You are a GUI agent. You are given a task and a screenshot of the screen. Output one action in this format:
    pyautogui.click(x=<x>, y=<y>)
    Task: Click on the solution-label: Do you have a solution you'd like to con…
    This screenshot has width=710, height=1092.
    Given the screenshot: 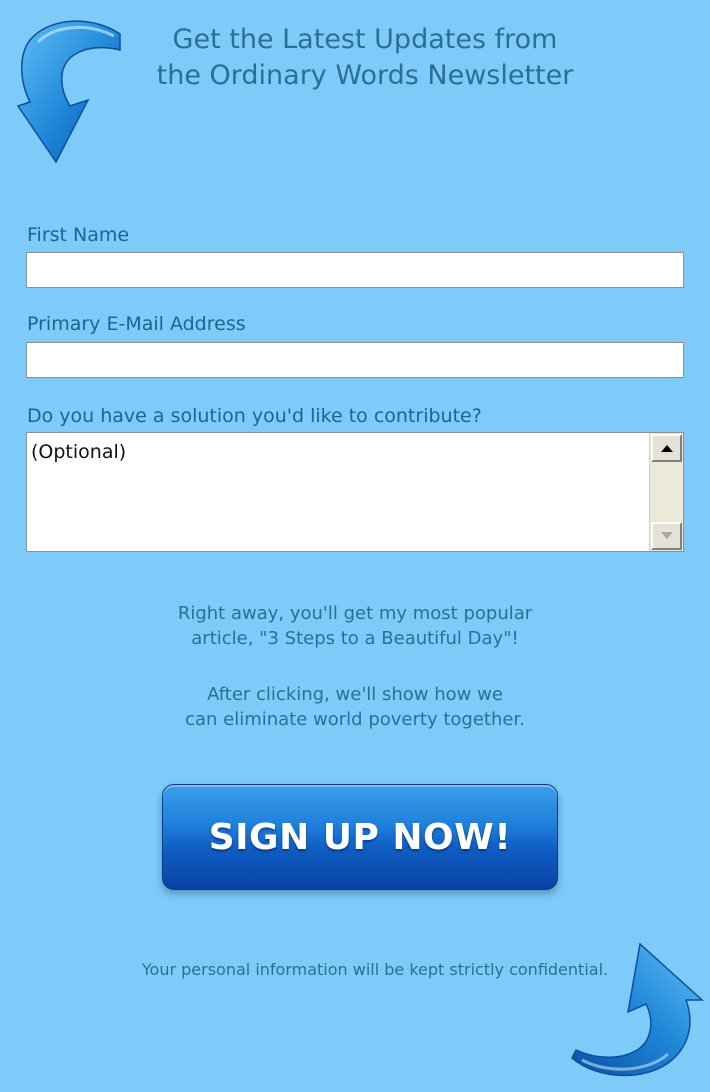 What is the action you would take?
    pyautogui.click(x=254, y=416)
    